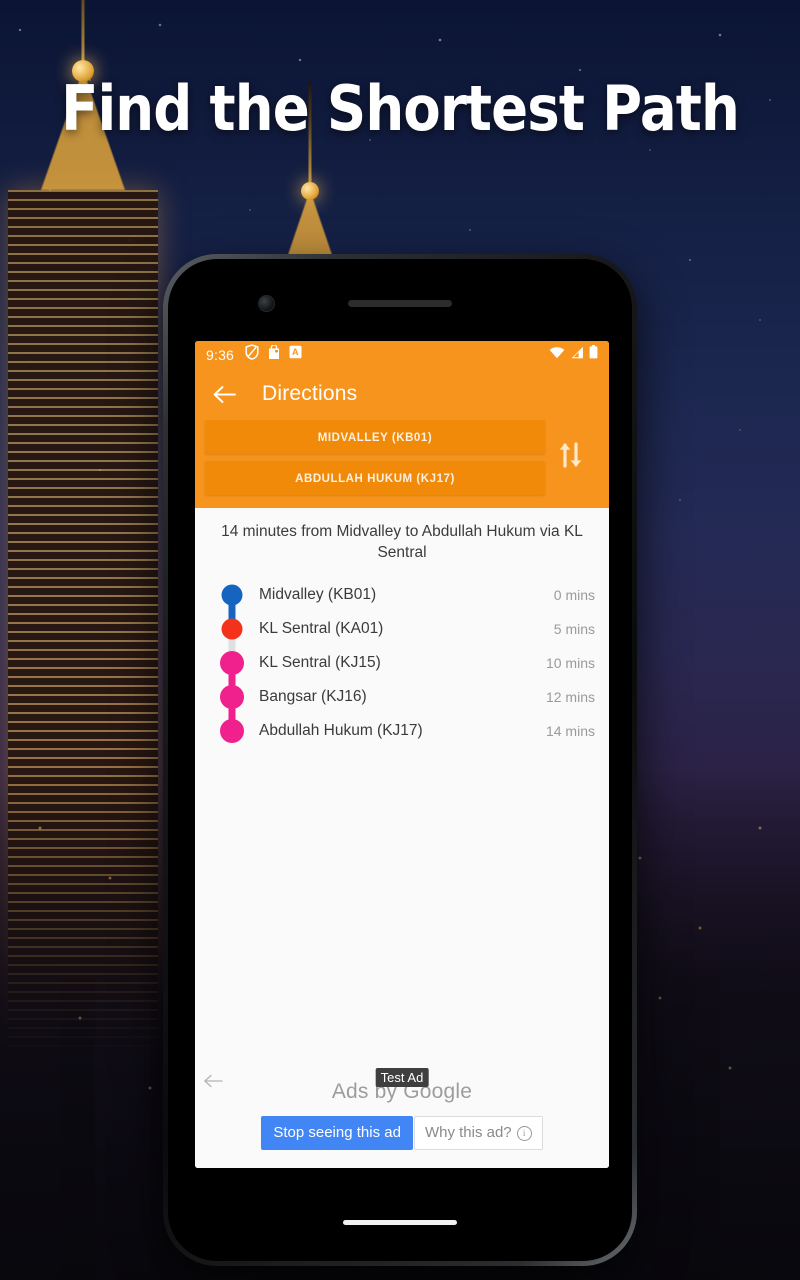 The height and width of the screenshot is (1280, 800). What do you see at coordinates (402, 354) in the screenshot?
I see `status-bar: 9:36 A` at bounding box center [402, 354].